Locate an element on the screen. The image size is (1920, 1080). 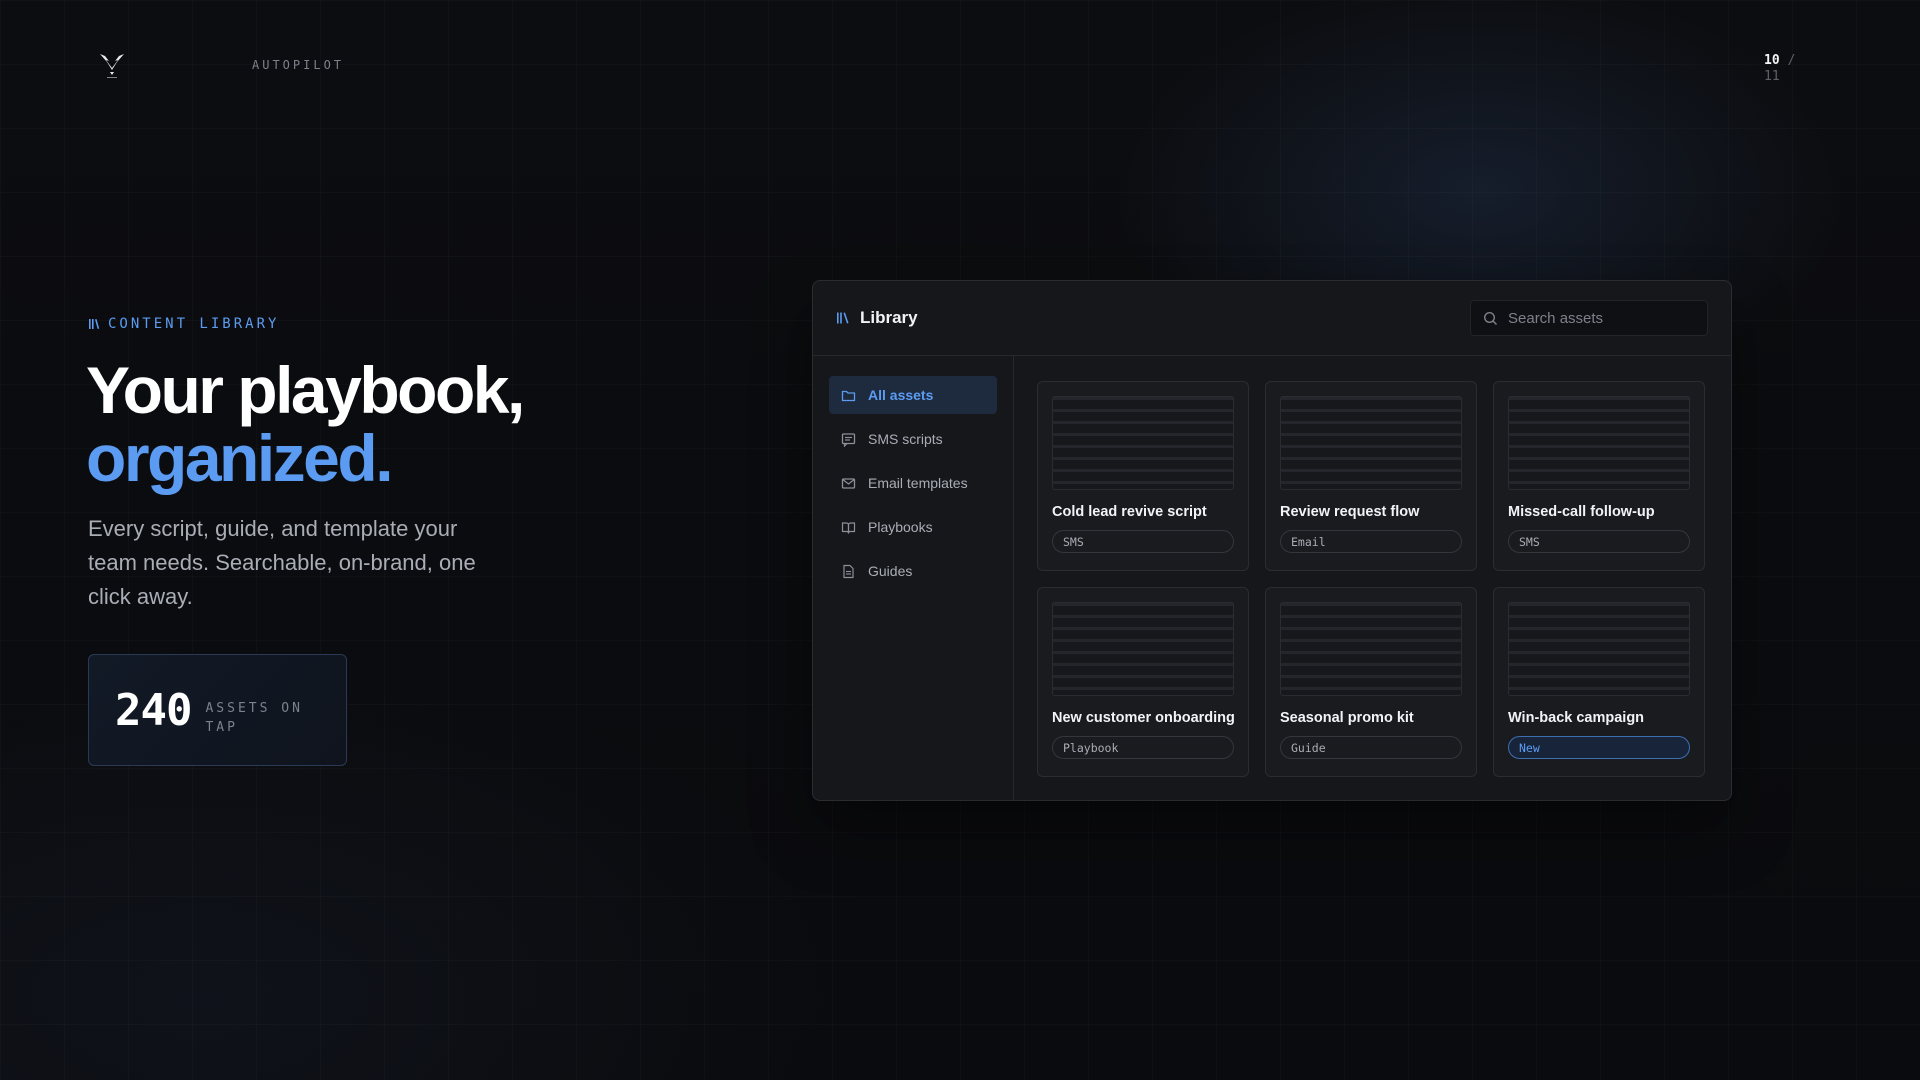
sidebar-item-label: Guides is located at coordinates (890, 571).